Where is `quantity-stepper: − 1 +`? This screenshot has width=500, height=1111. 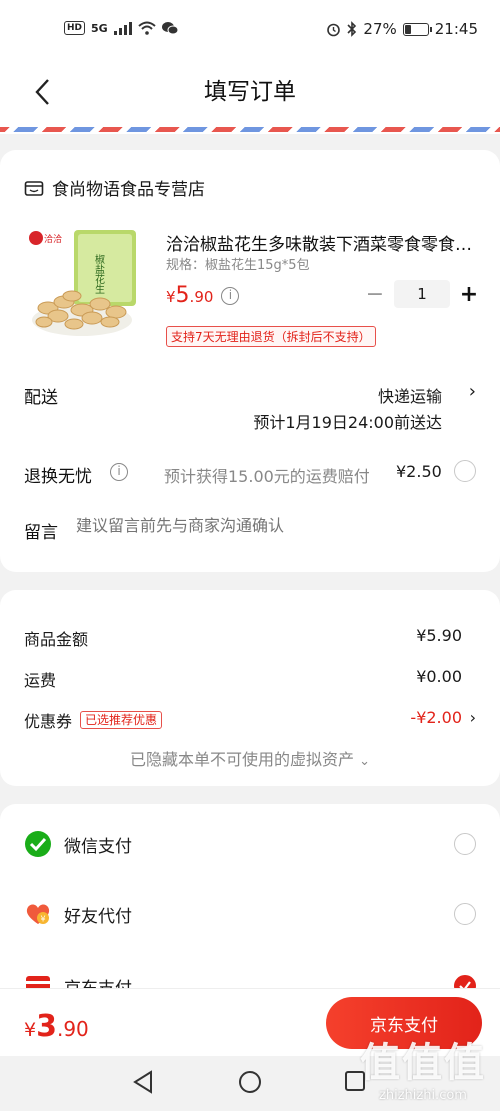 quantity-stepper: − 1 + is located at coordinates (422, 294).